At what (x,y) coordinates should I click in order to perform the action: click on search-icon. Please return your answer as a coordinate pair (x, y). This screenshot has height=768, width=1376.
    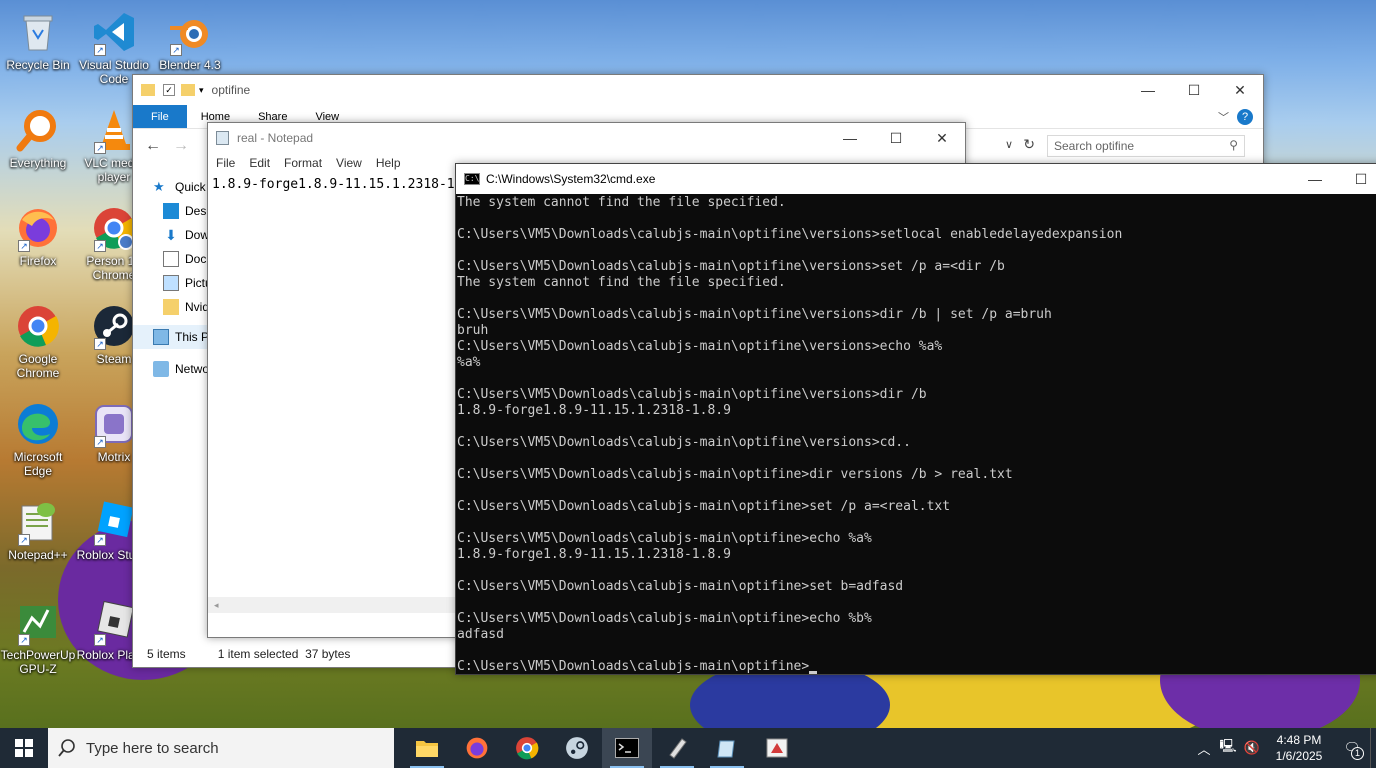
    Looking at the image, I should click on (66, 748).